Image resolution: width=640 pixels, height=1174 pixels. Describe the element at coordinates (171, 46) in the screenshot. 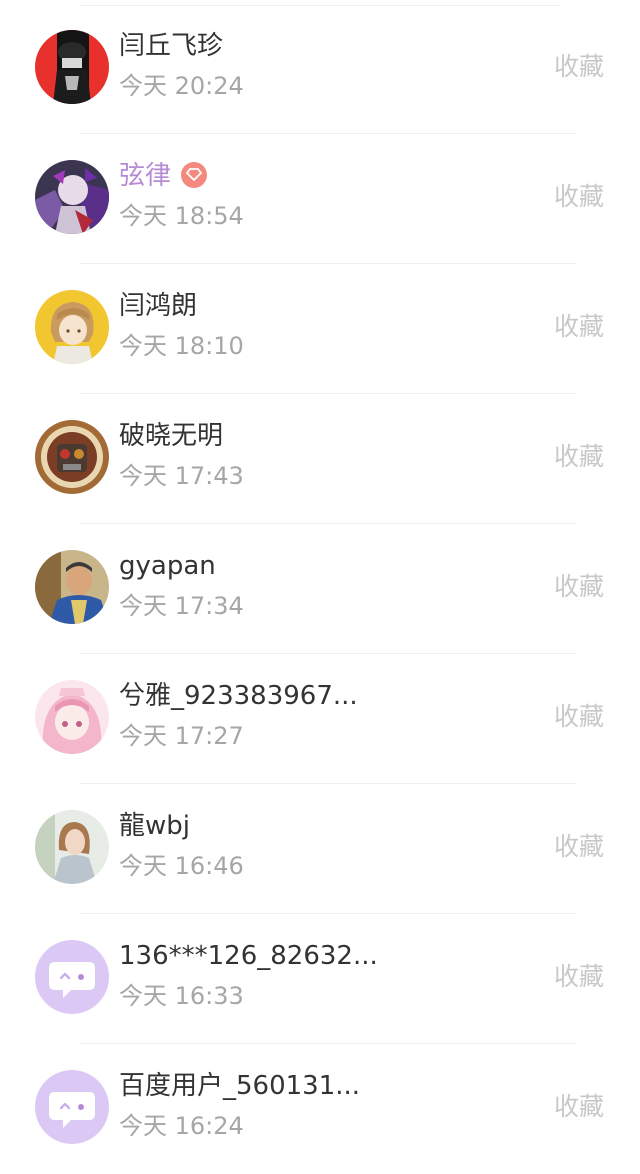

I see `user-name: 闫丘飞珍` at that location.